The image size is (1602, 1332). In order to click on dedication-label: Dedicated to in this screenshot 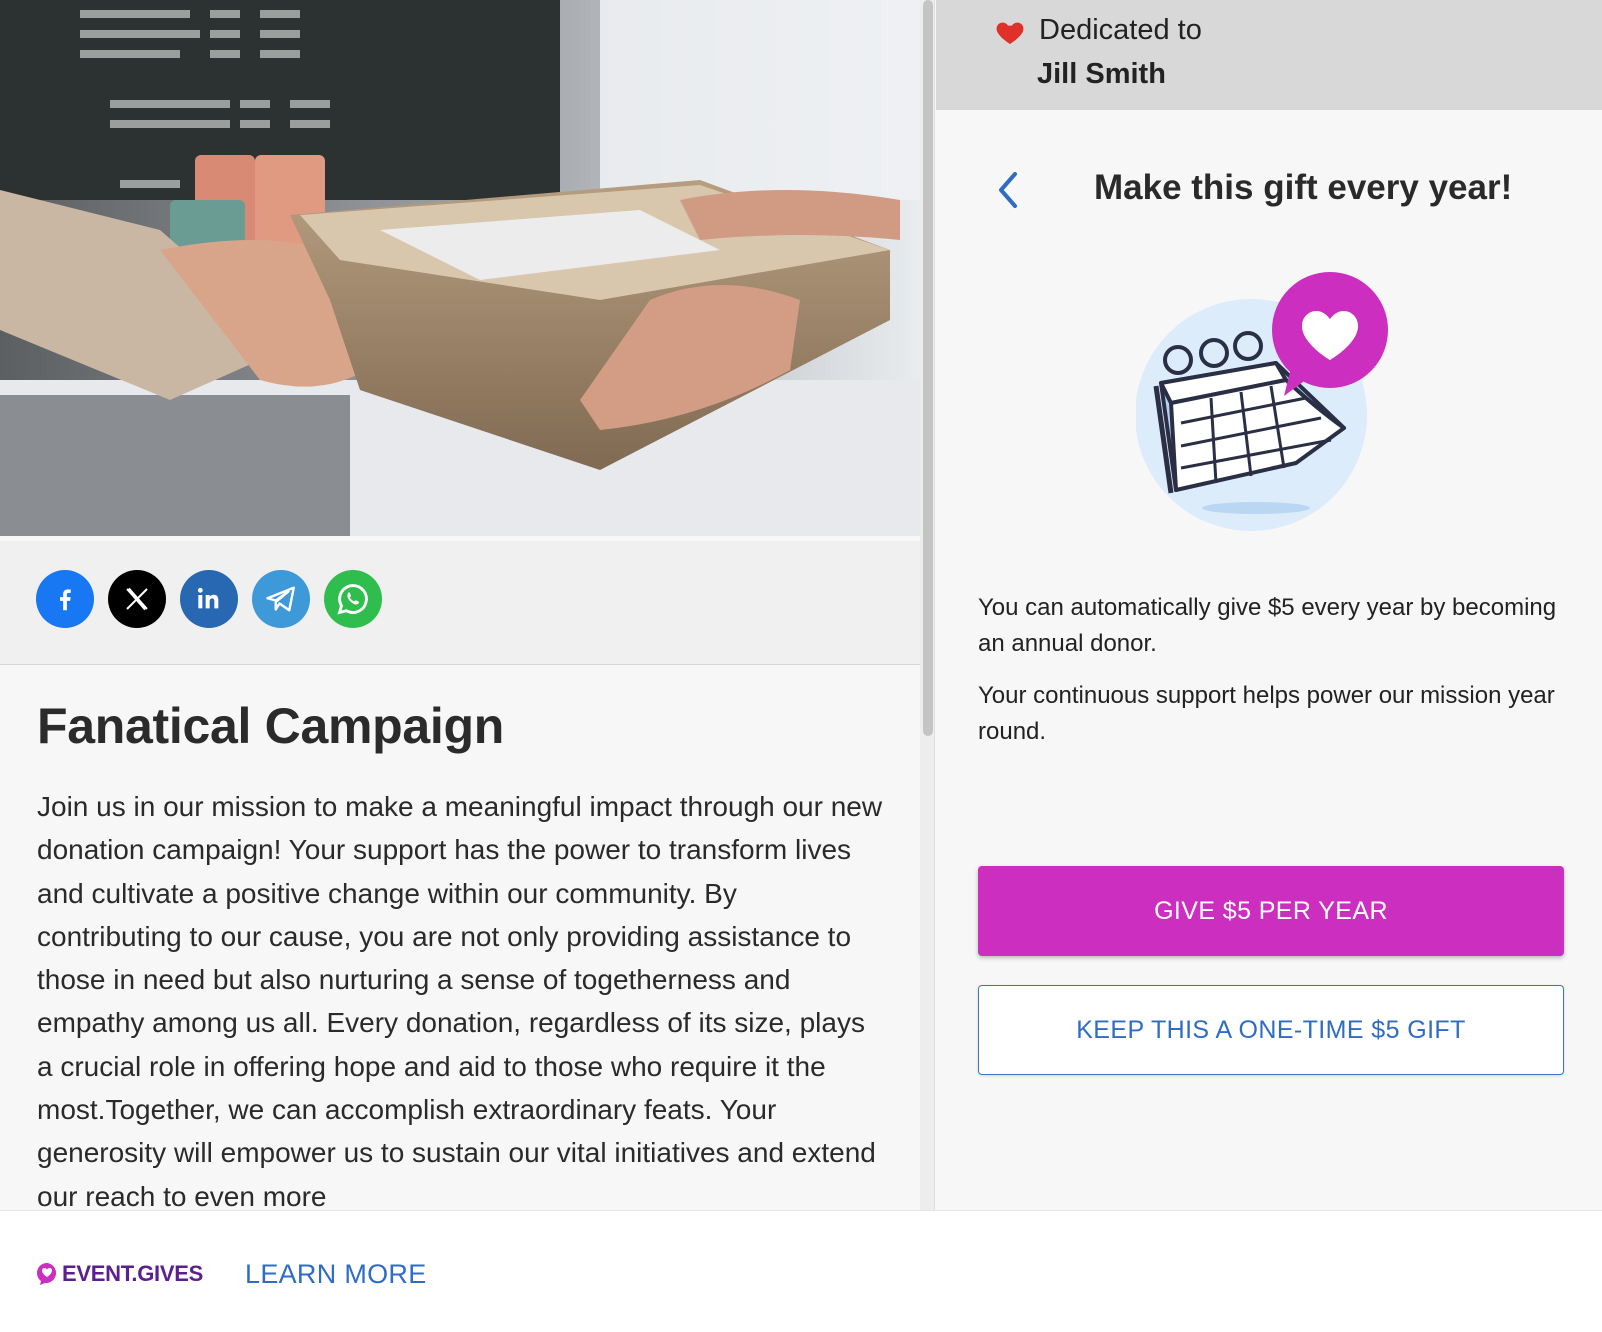, I will do `click(1120, 30)`.